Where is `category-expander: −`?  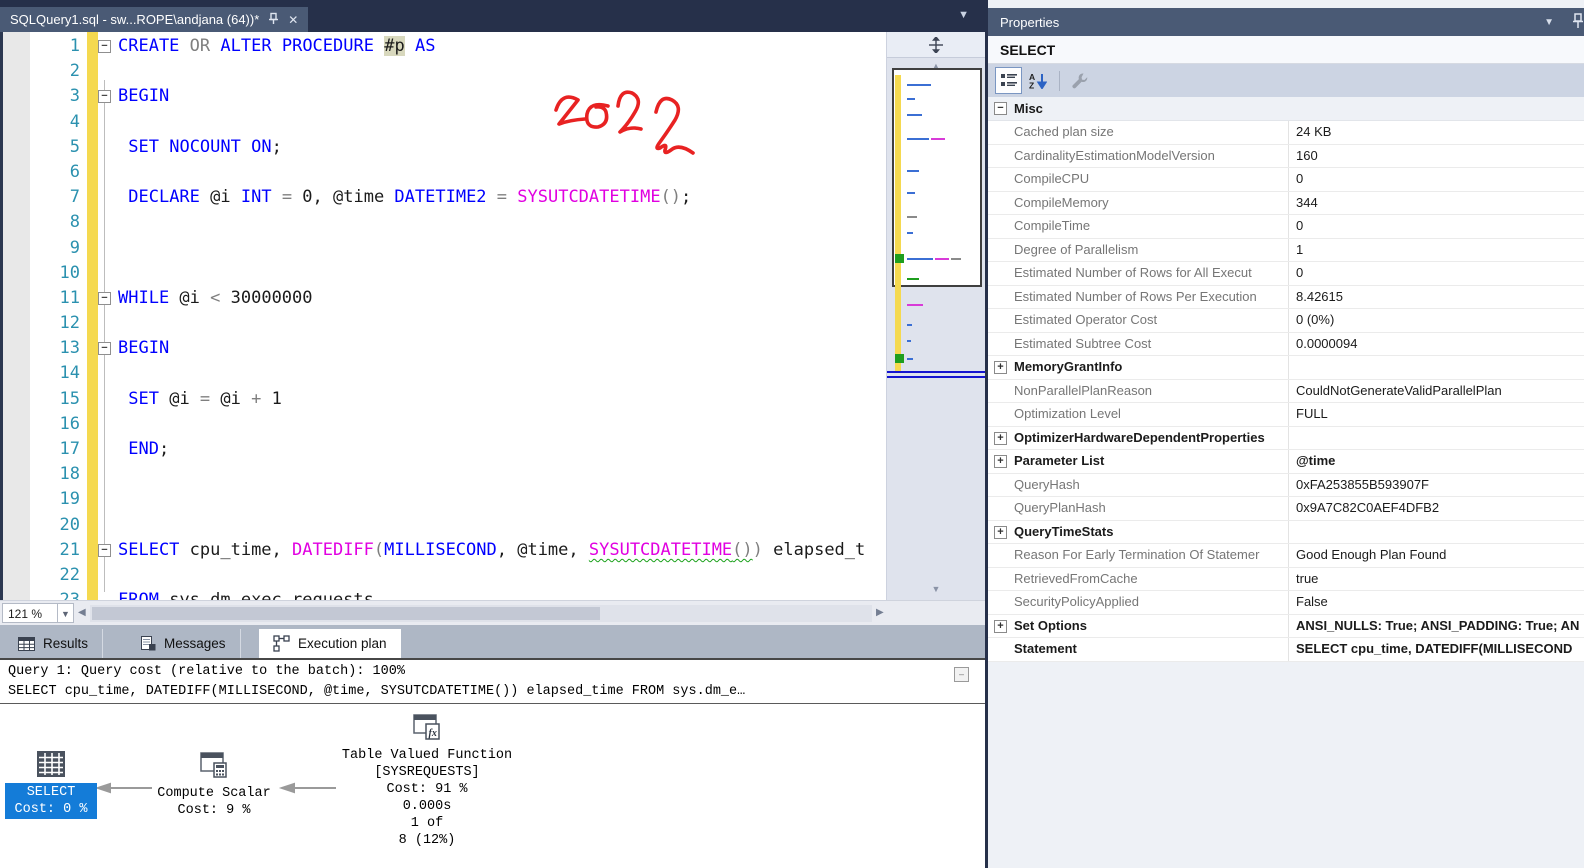
category-expander: − is located at coordinates (1001, 109).